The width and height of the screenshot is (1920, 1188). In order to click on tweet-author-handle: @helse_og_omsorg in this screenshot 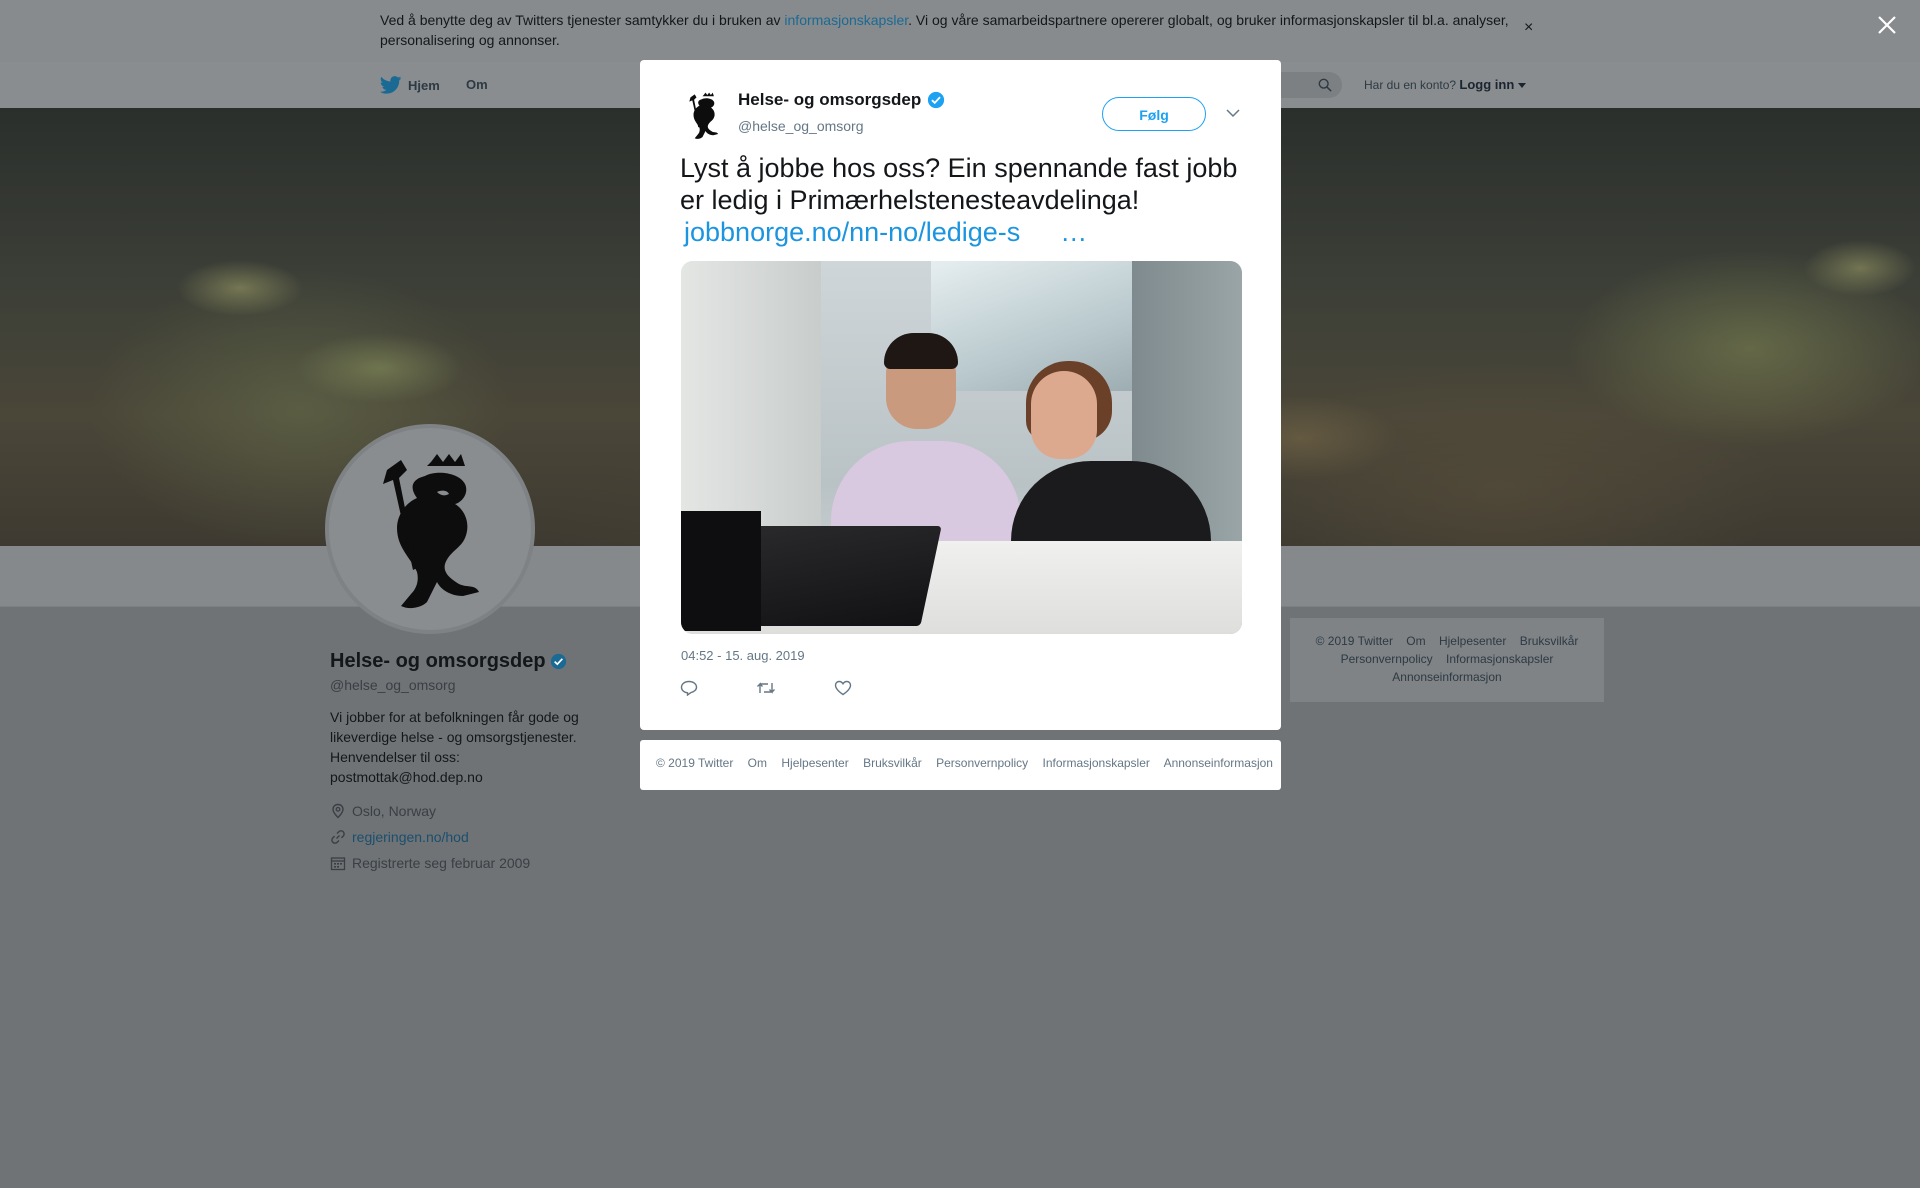, I will do `click(801, 126)`.